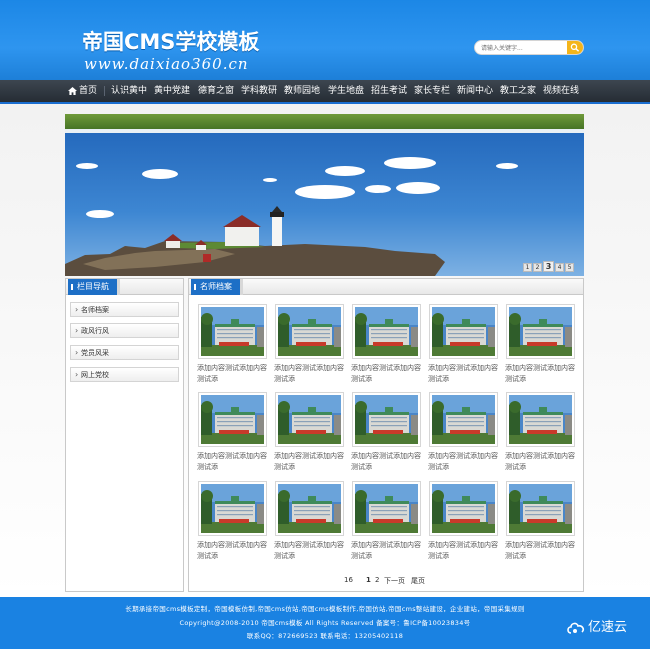  What do you see at coordinates (394, 581) in the screenshot?
I see `pager-next: 下一页` at bounding box center [394, 581].